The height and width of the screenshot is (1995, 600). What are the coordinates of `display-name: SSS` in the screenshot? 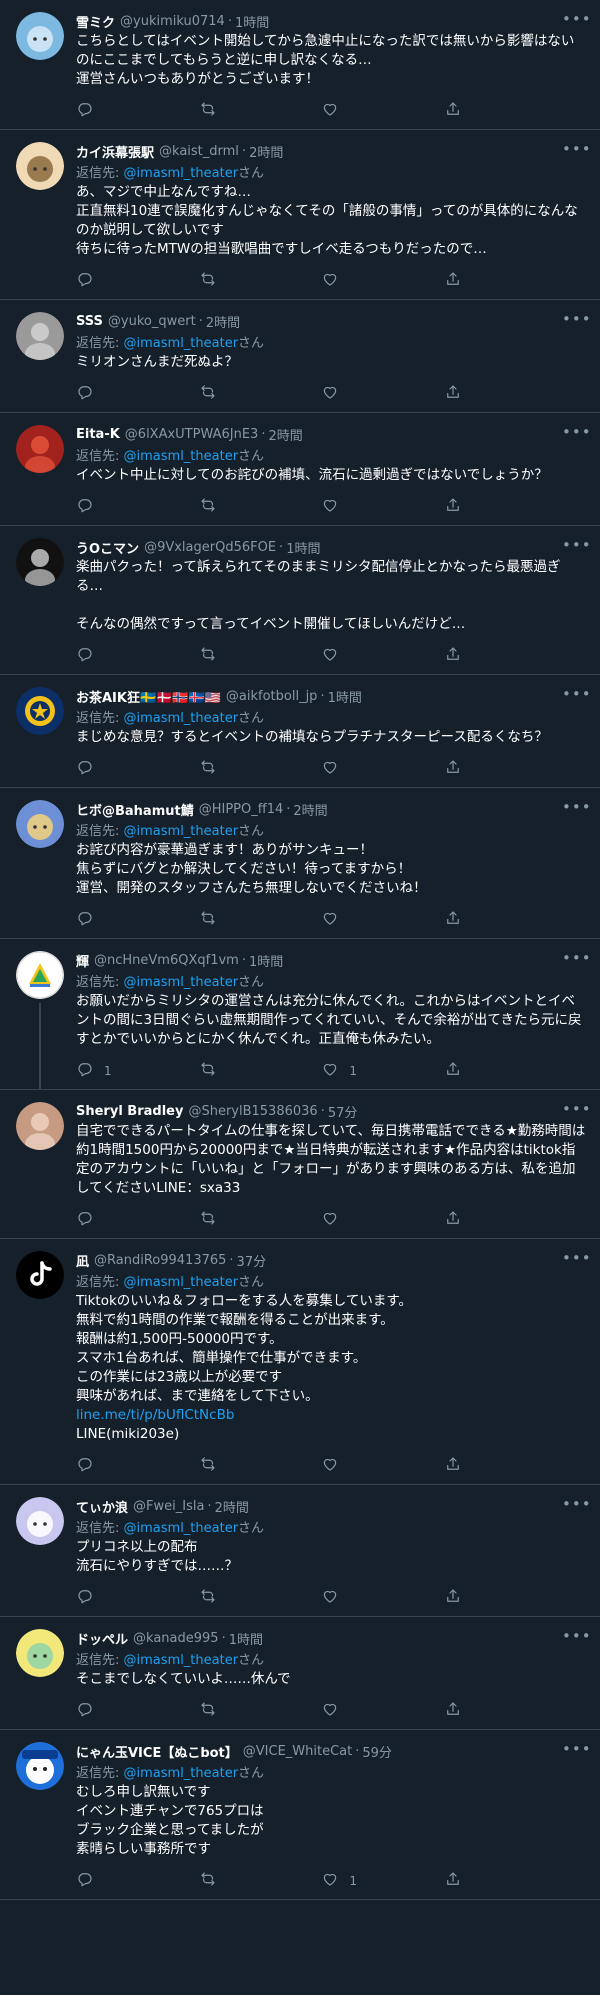 It's located at (89, 321).